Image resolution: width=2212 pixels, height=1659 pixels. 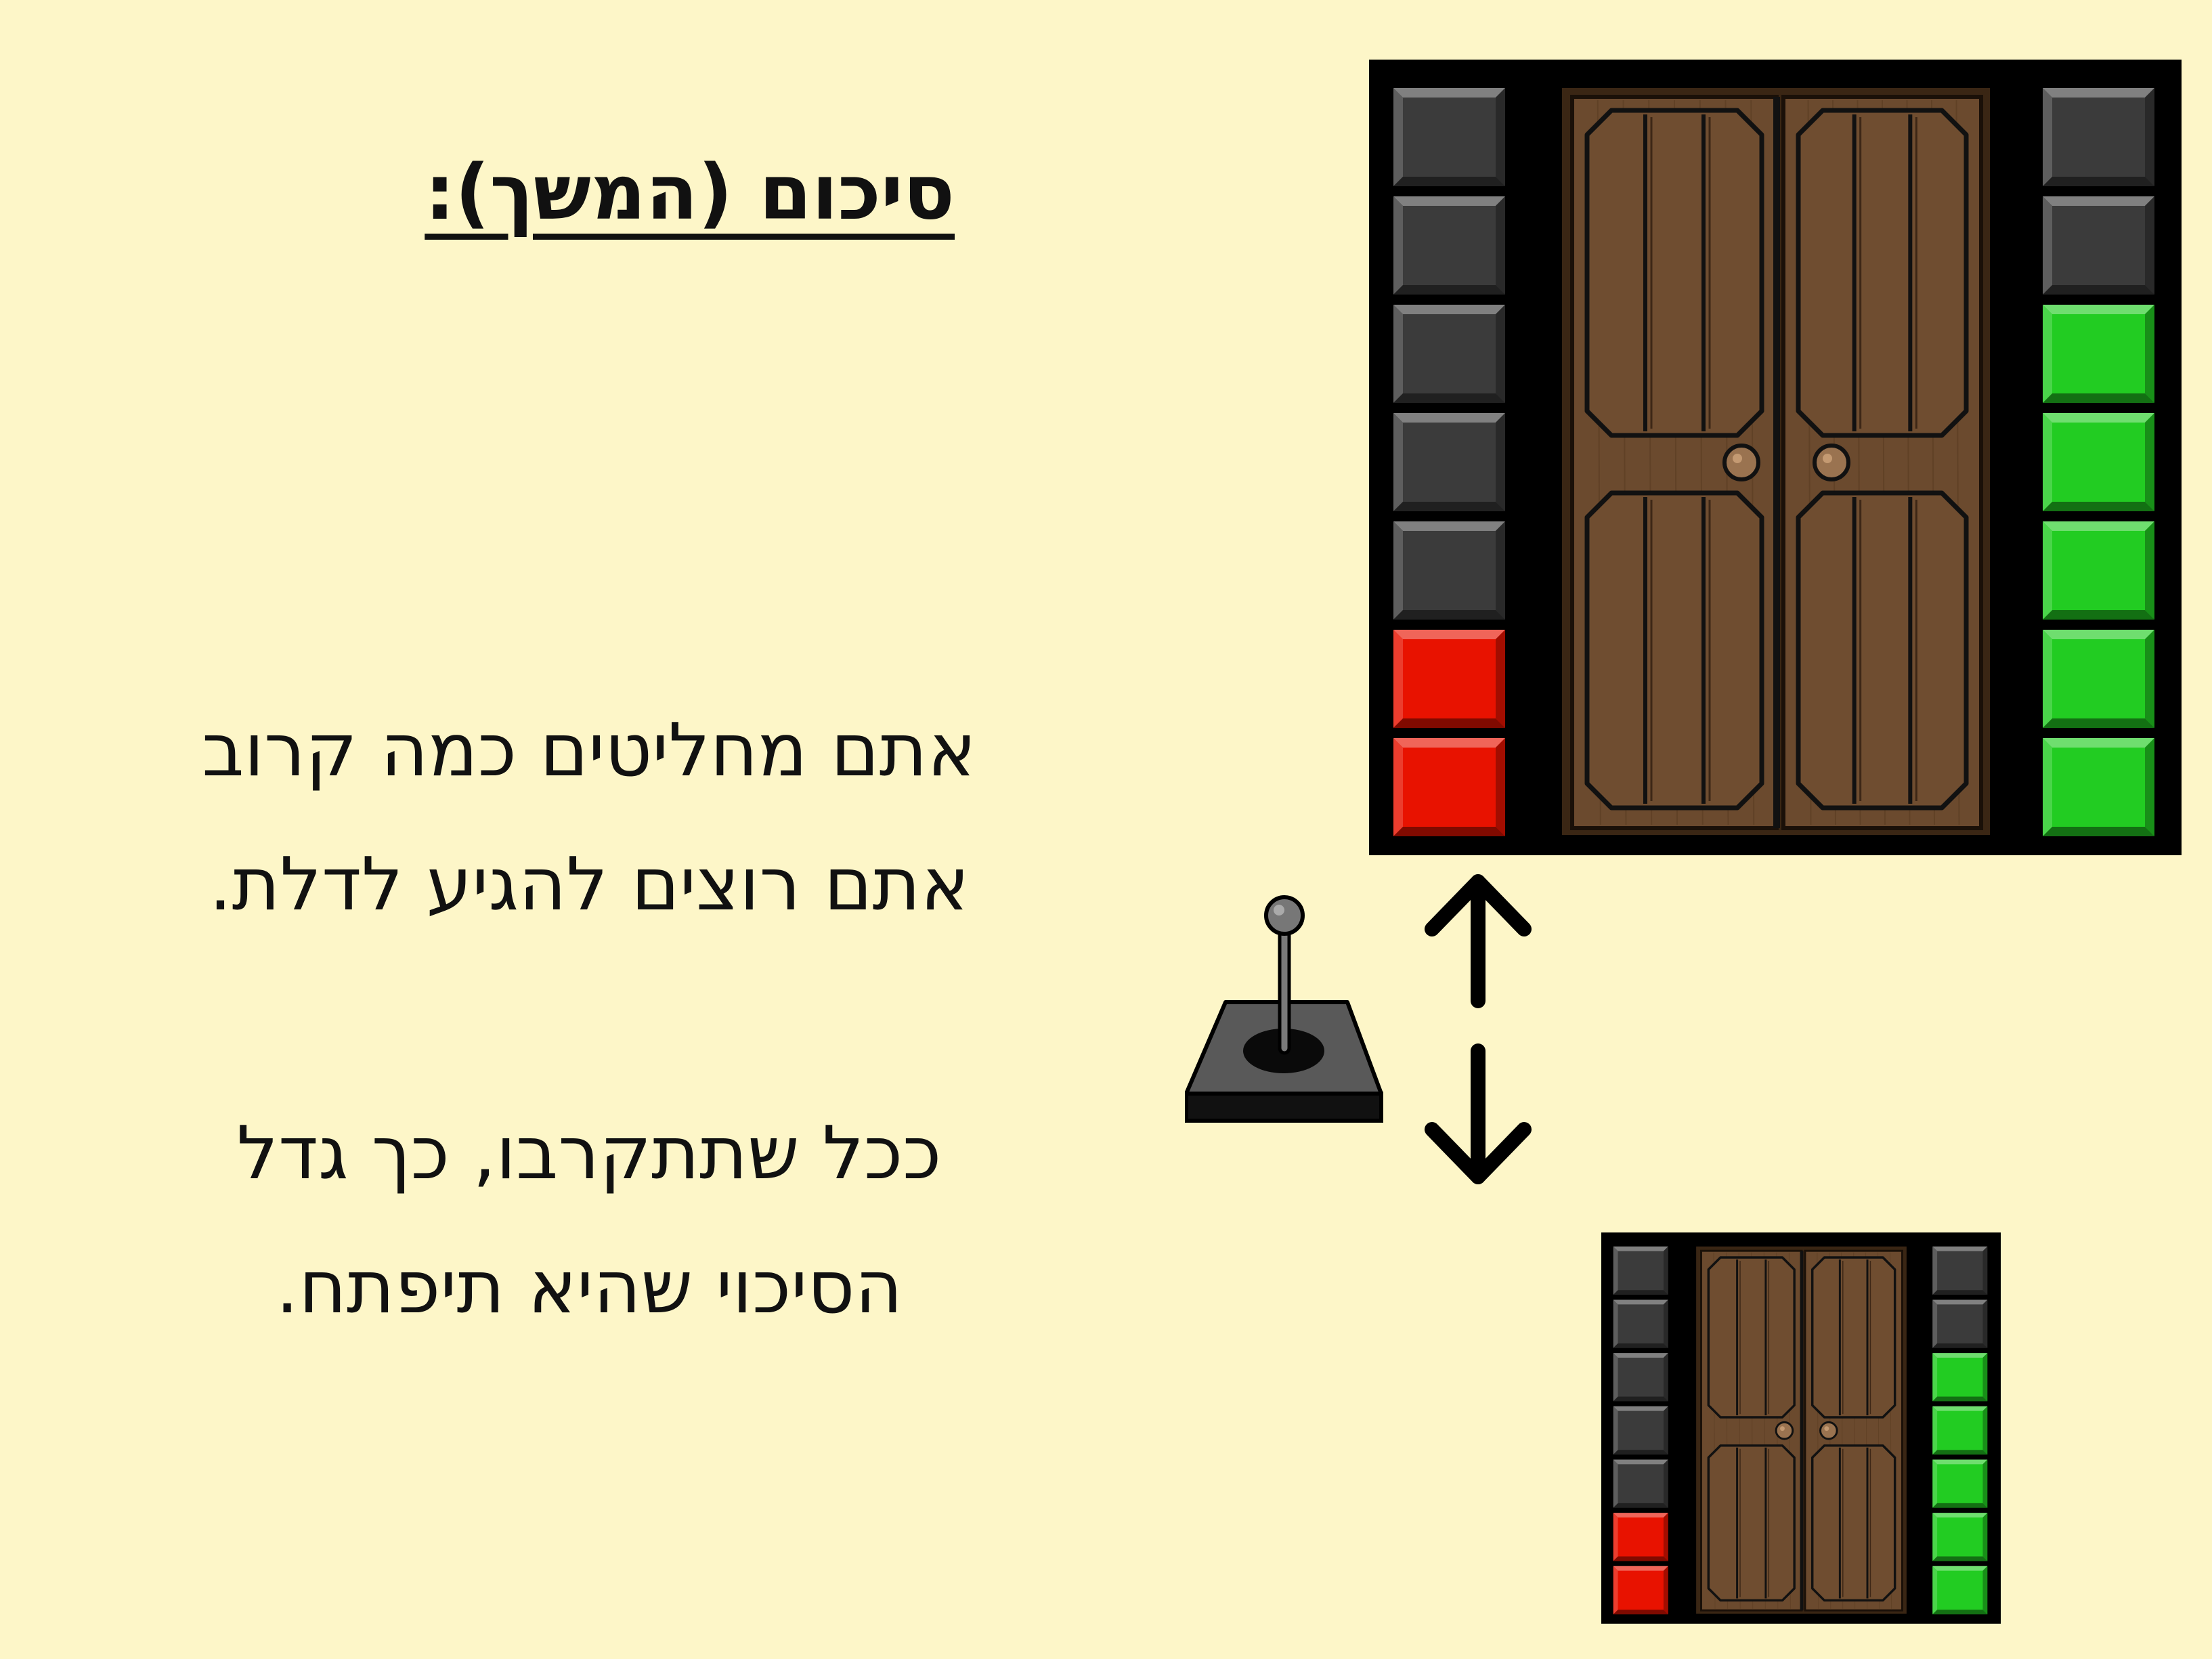 I want to click on arrow-up-icon, so click(x=1478, y=941).